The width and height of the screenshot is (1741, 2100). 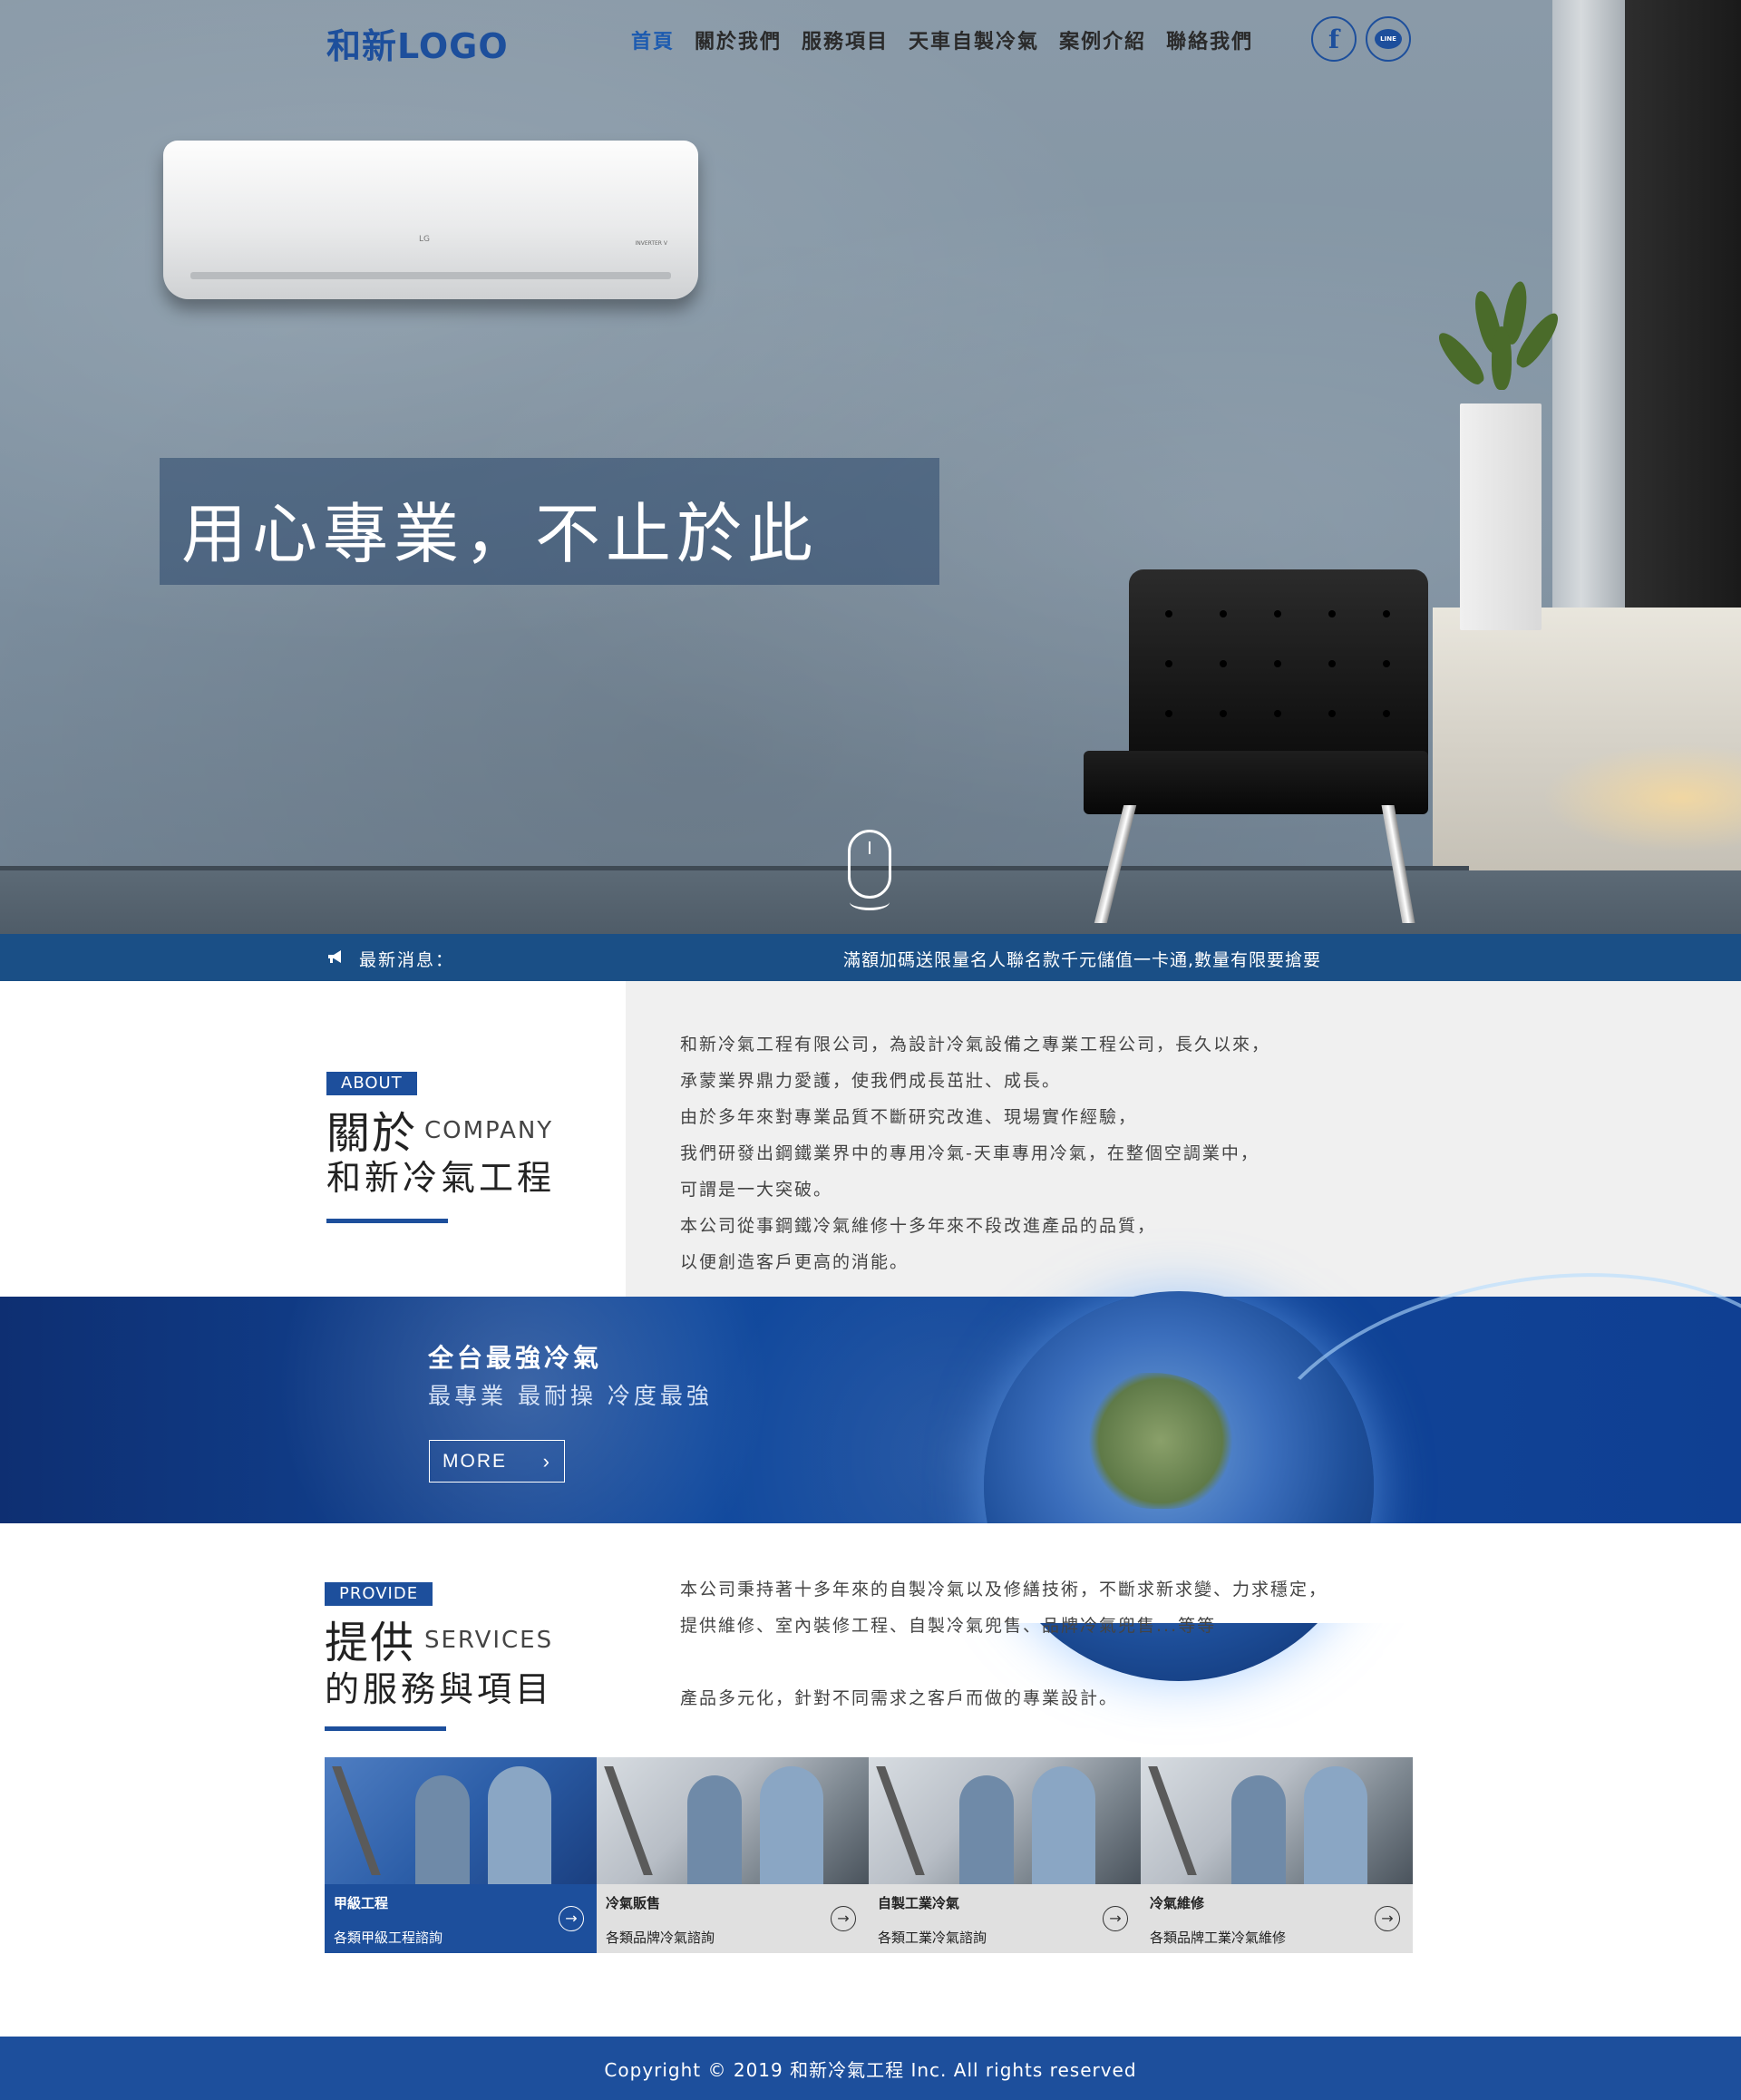 What do you see at coordinates (417, 43) in the screenshot?
I see `site-logo: 和新LOGO` at bounding box center [417, 43].